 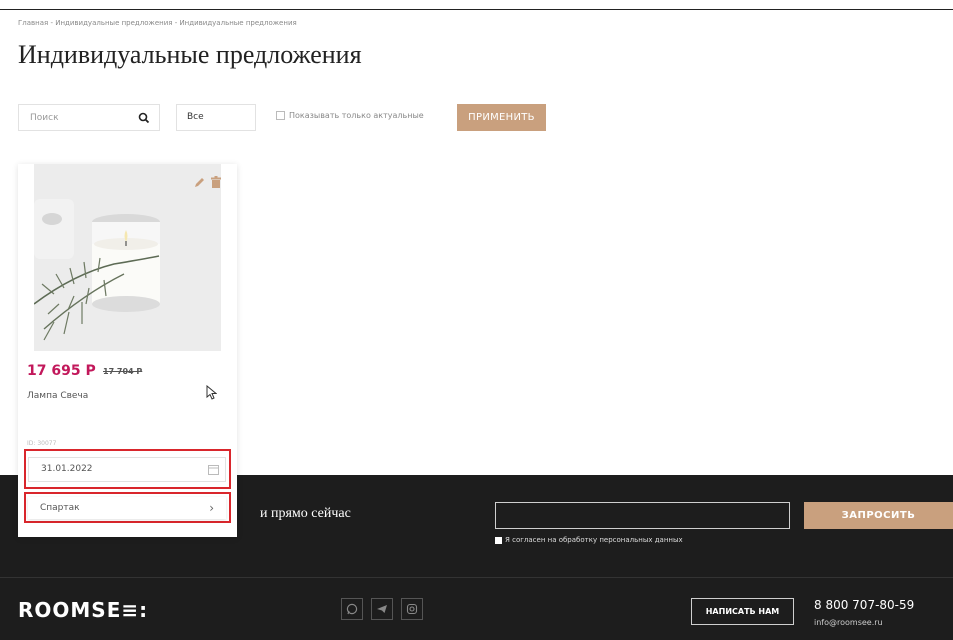 What do you see at coordinates (42, 443) in the screenshot?
I see `product-id: ID: 30077` at bounding box center [42, 443].